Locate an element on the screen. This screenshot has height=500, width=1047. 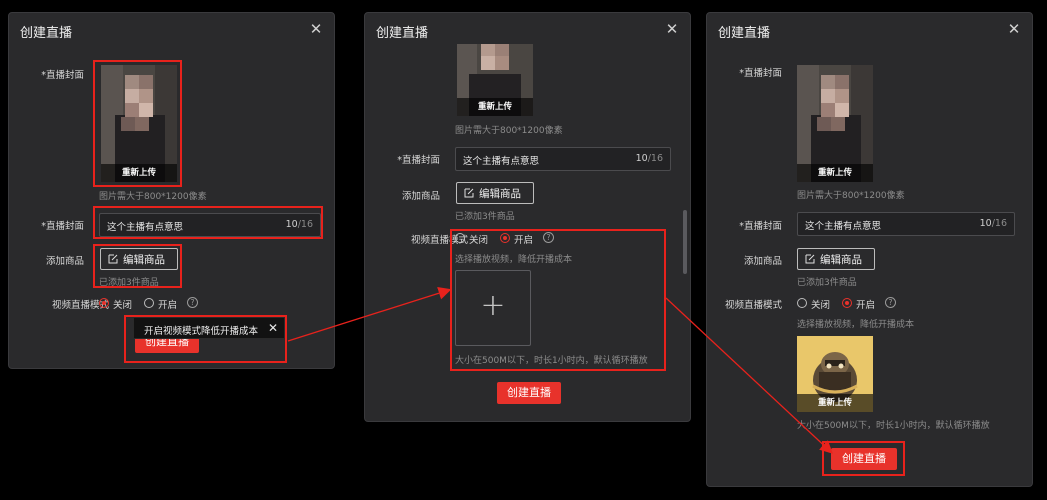
scrollbar-thumb is located at coordinates (685, 242).